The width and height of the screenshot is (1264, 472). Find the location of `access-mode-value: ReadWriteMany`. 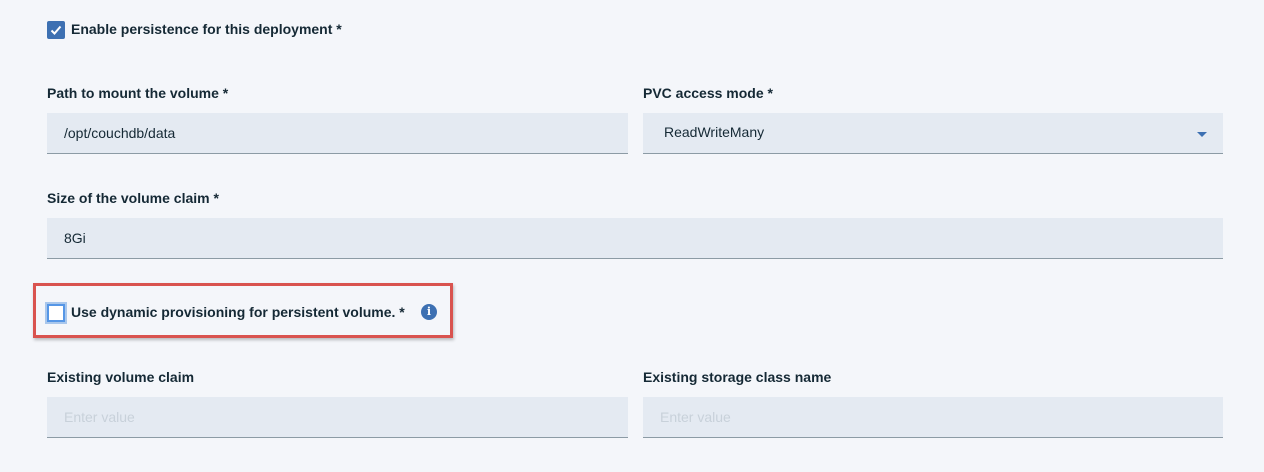

access-mode-value: ReadWriteMany is located at coordinates (714, 132).